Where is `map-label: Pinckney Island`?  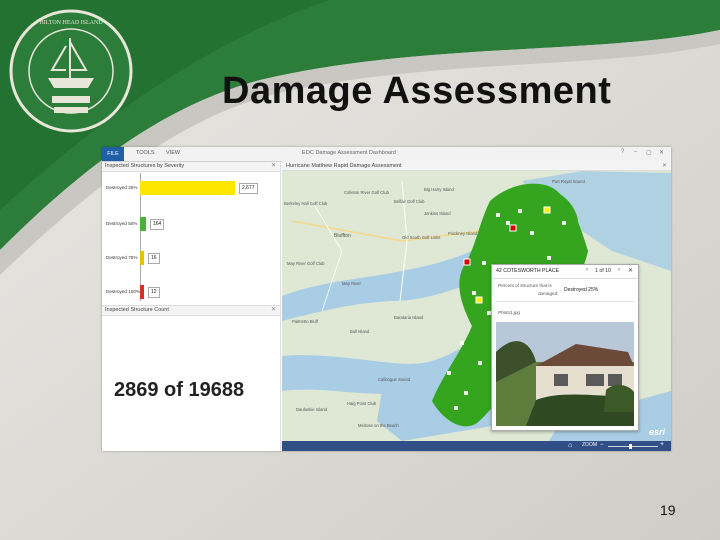
map-label: Pinckney Island is located at coordinates (463, 233).